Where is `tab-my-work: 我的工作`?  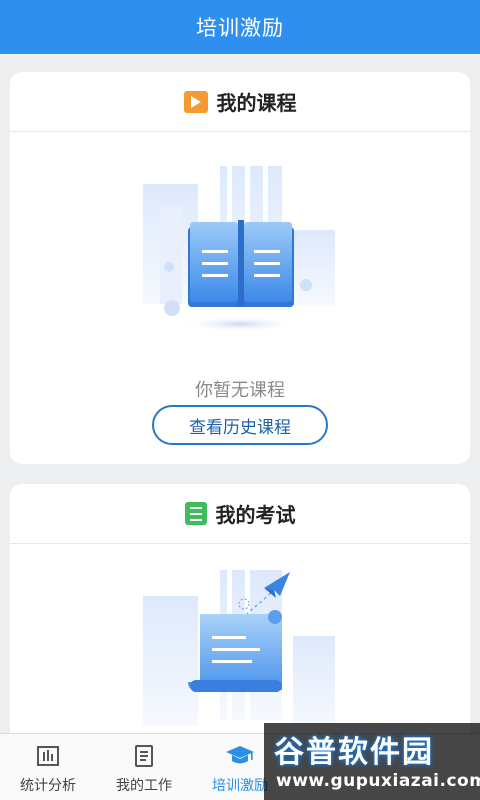 tab-my-work: 我的工作 is located at coordinates (144, 767).